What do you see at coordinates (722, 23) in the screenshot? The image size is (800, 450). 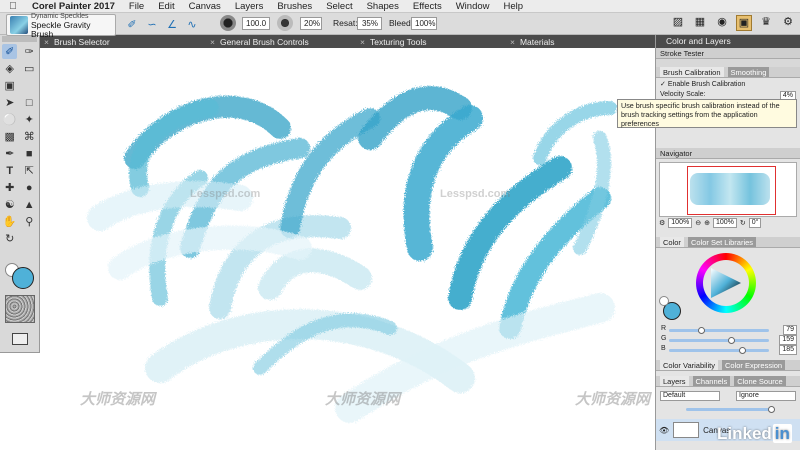 I see `workspace-icon: ◉` at bounding box center [722, 23].